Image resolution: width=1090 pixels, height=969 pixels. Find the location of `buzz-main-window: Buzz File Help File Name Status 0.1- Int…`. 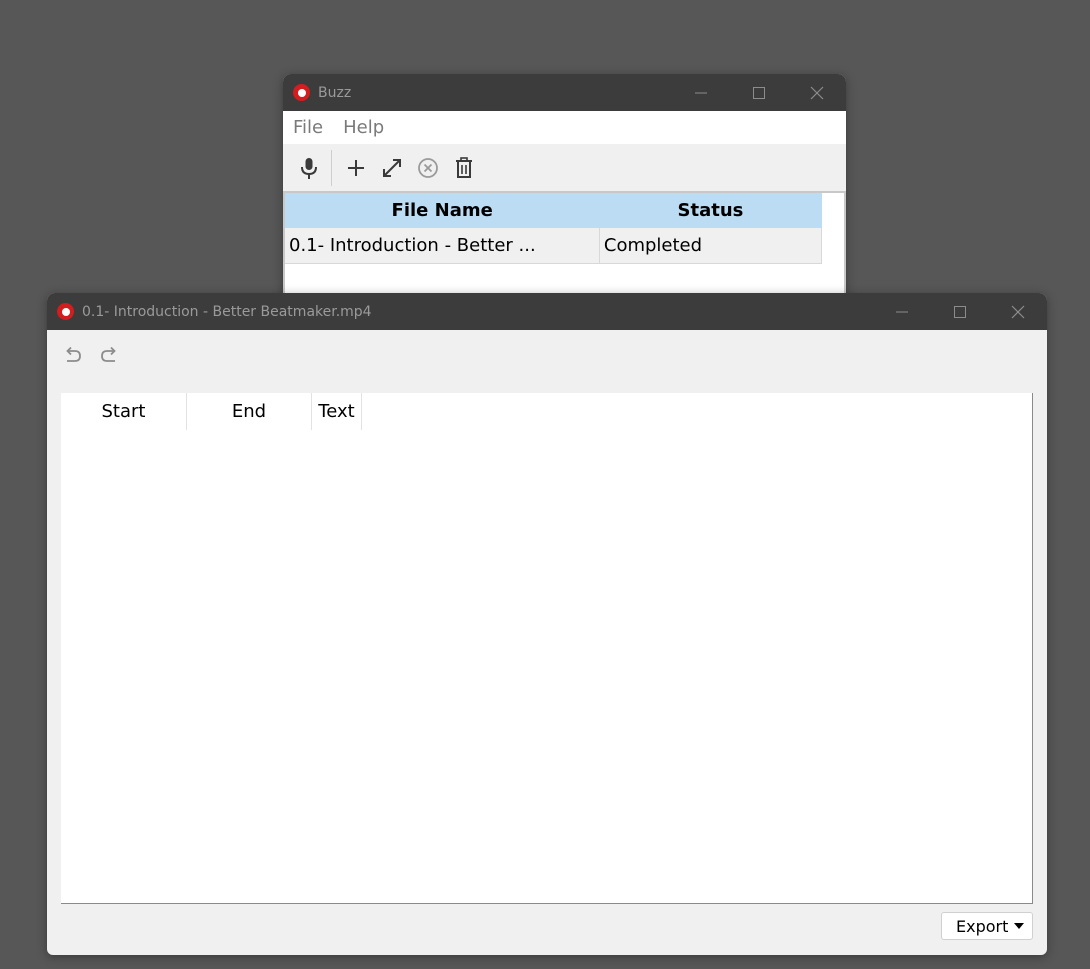

buzz-main-window: Buzz File Help File Name Status 0.1- Int… is located at coordinates (564, 194).